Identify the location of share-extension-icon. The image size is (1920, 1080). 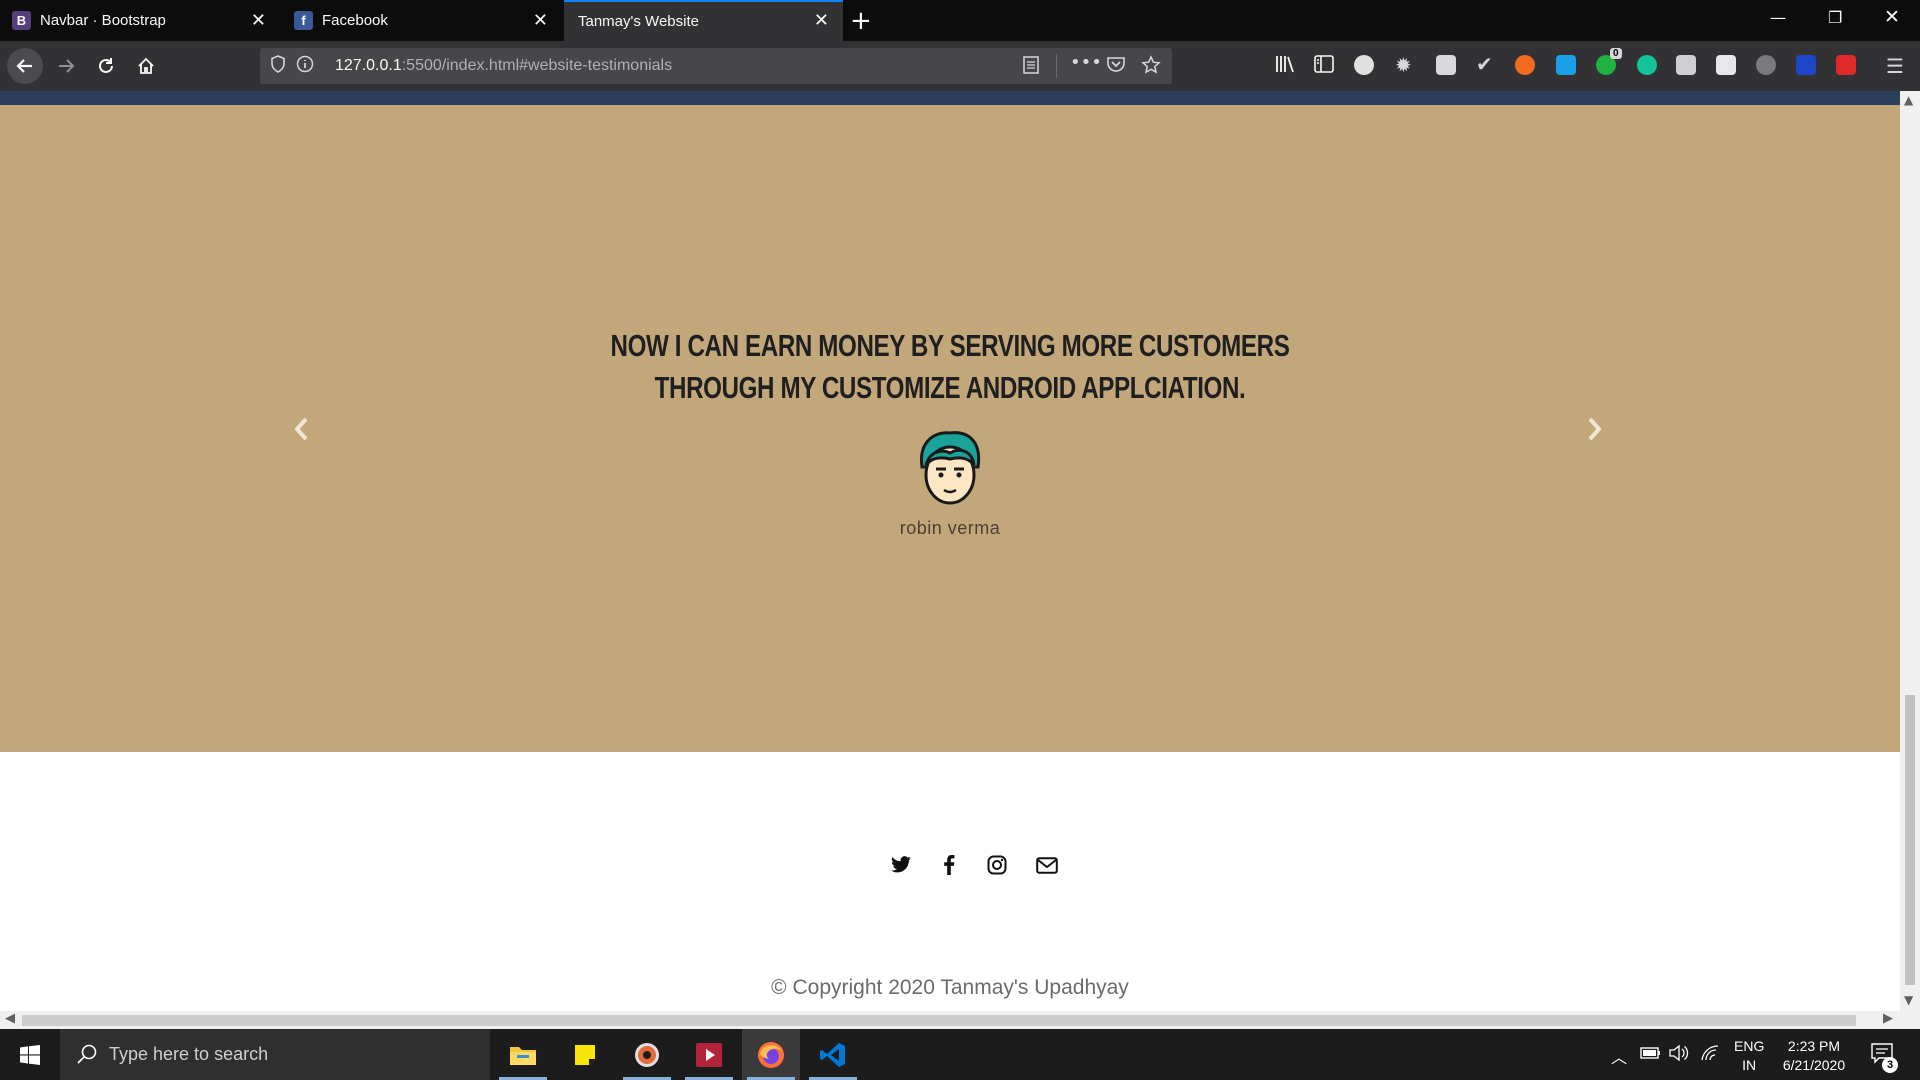
(1566, 65).